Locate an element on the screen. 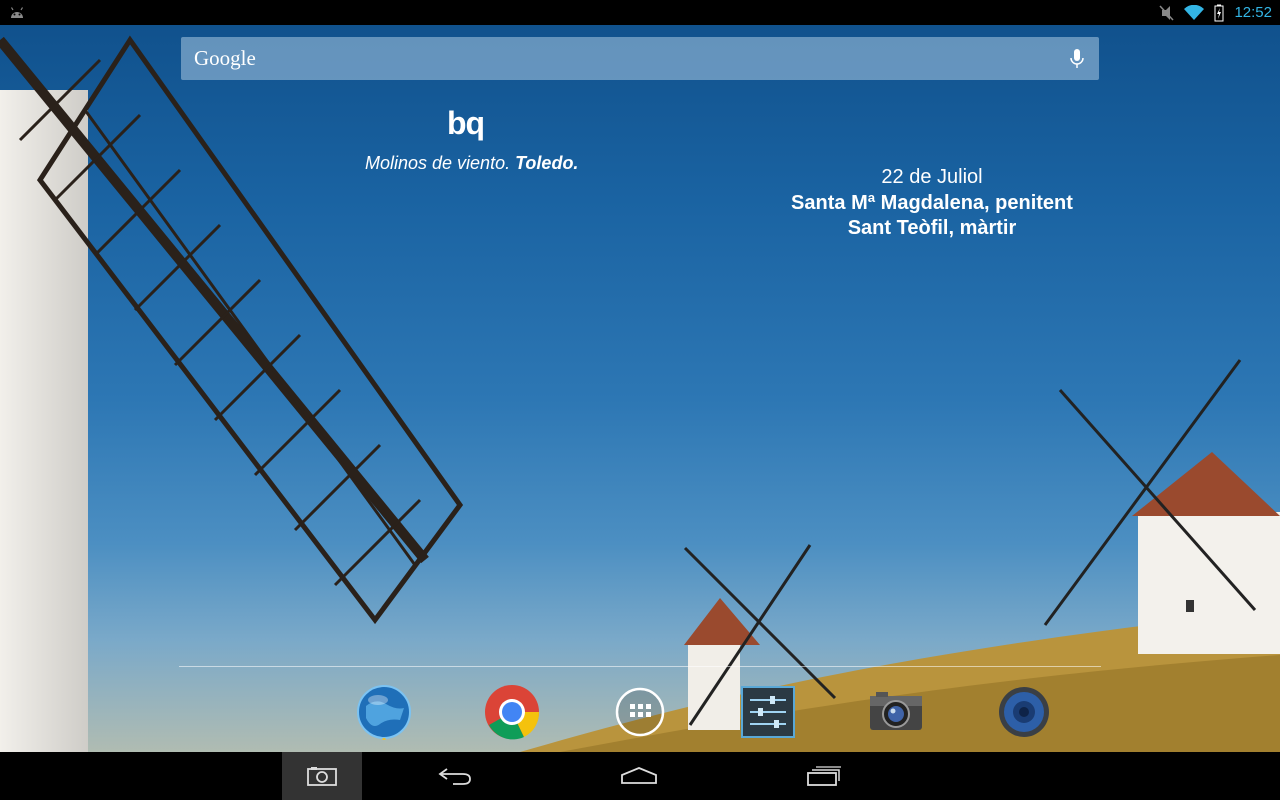 The image size is (1280, 800). saint-line: Sant Teòfil, màrtir is located at coordinates (932, 228).